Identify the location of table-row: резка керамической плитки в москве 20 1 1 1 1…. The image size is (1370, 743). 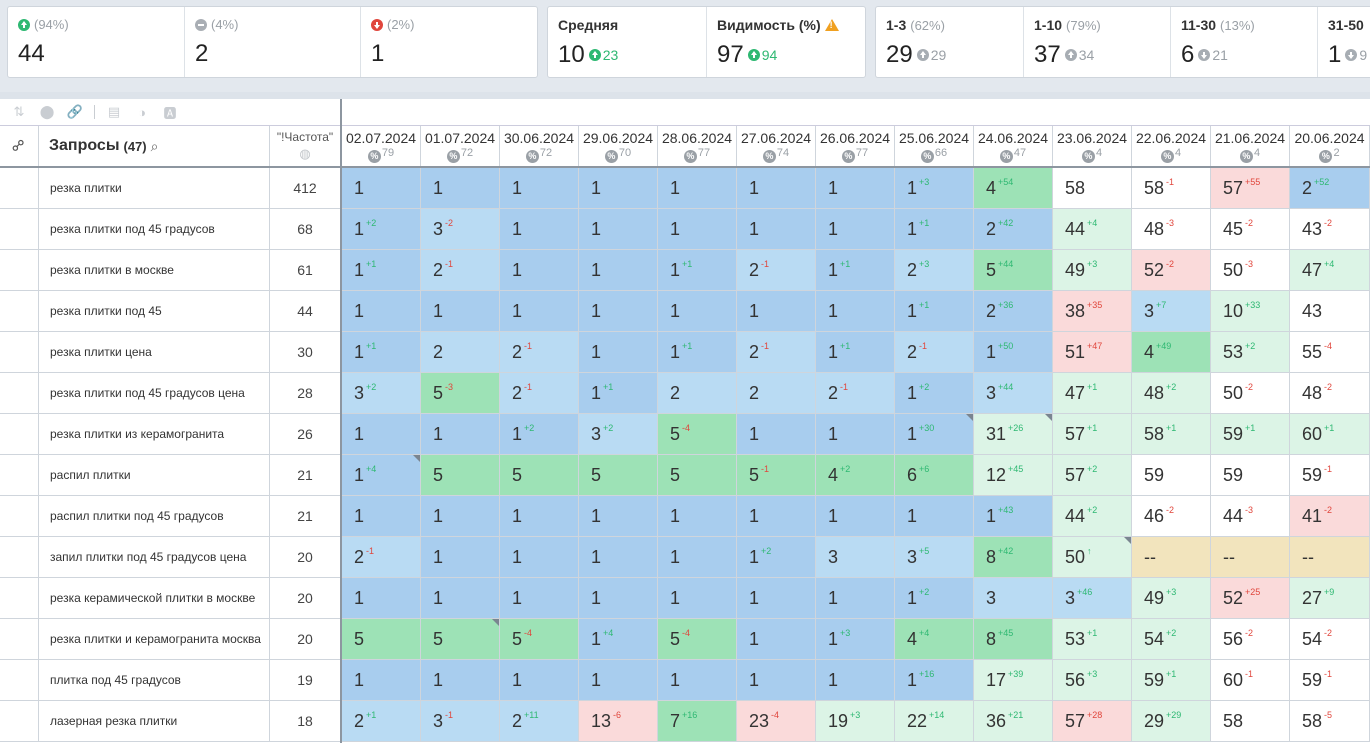
(685, 598).